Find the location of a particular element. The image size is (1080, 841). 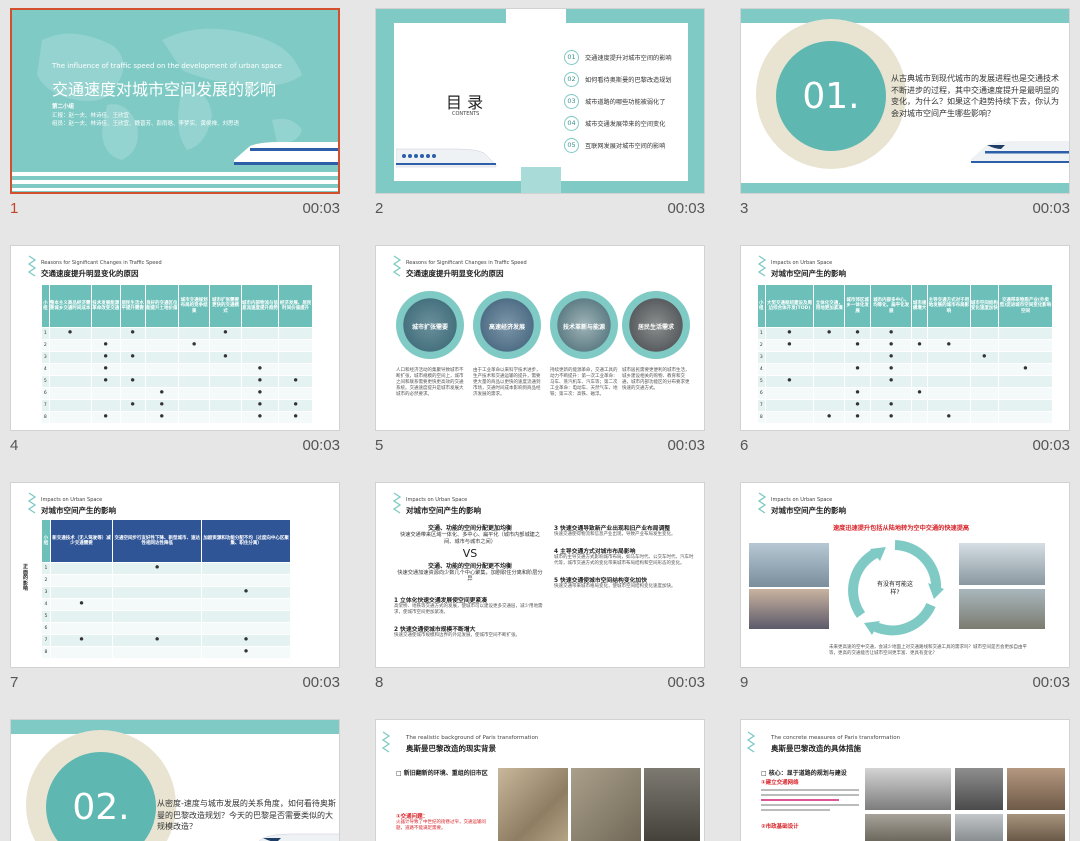

circle-label: 城市扩张需要 is located at coordinates (429, 327).